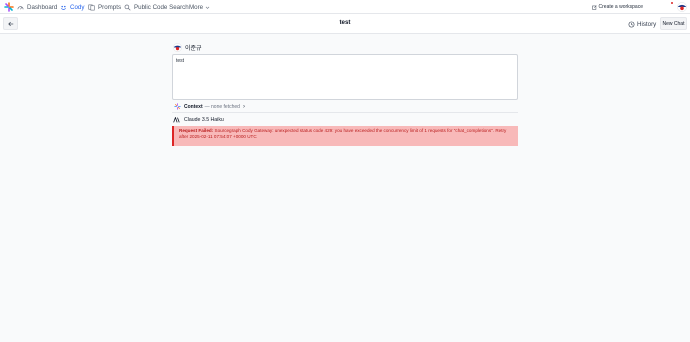 This screenshot has width=690, height=342. I want to click on nav-cody: Cody, so click(72, 7).